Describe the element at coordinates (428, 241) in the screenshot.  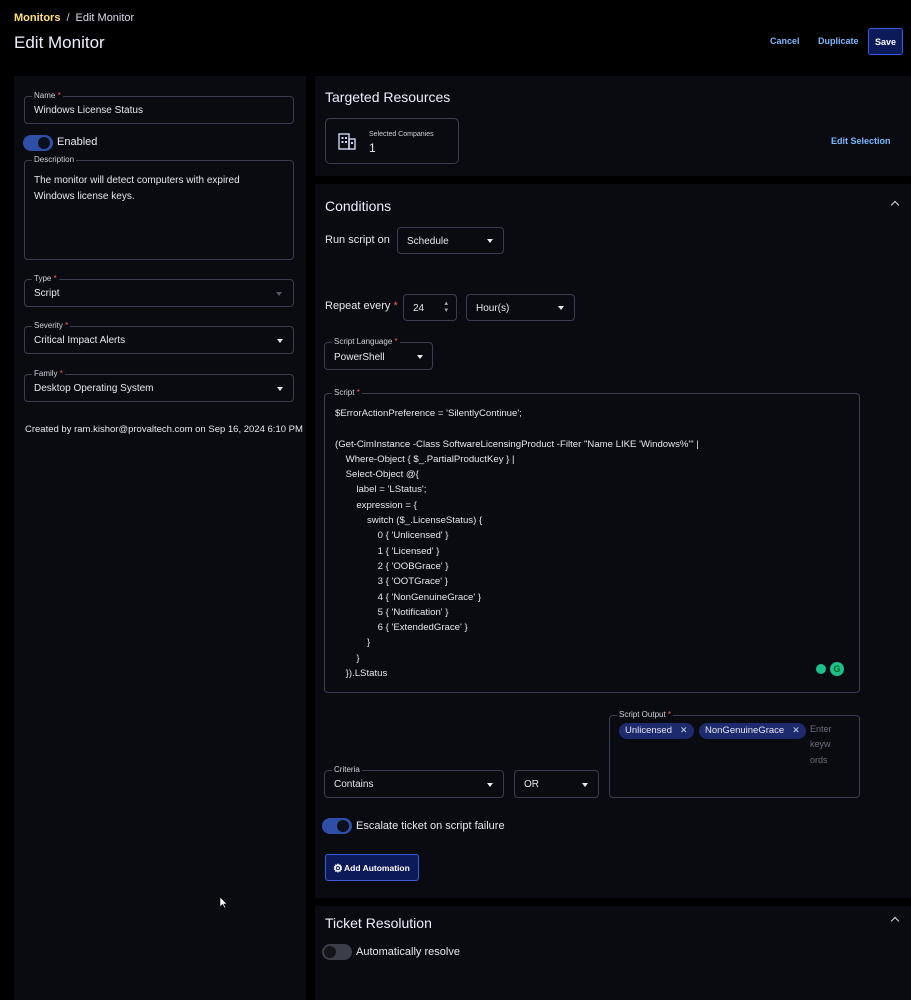
I see `run-script-on-value: Schedule` at that location.